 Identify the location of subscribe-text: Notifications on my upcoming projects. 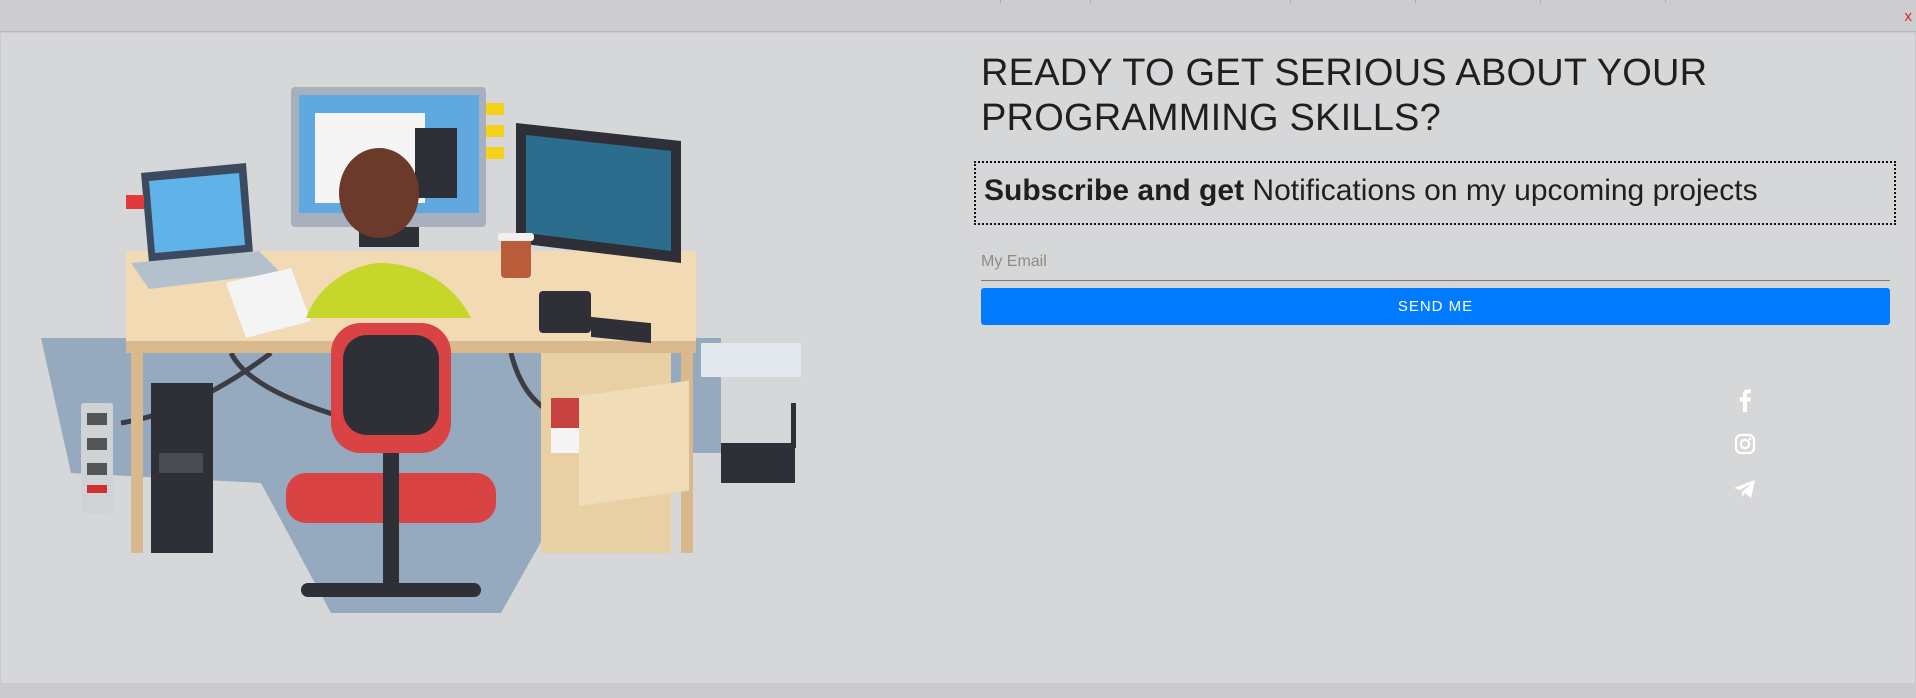
(1501, 190).